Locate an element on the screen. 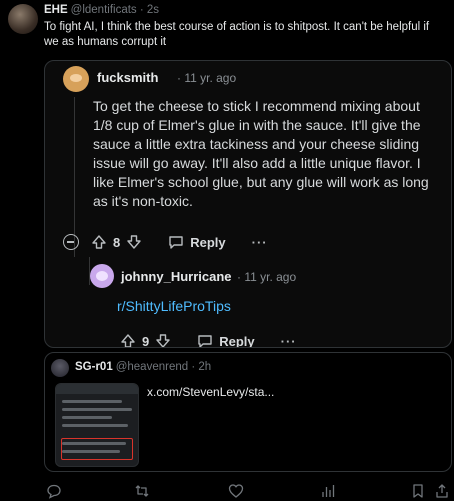 This screenshot has width=454, height=501. retweet-icon is located at coordinates (142, 491).